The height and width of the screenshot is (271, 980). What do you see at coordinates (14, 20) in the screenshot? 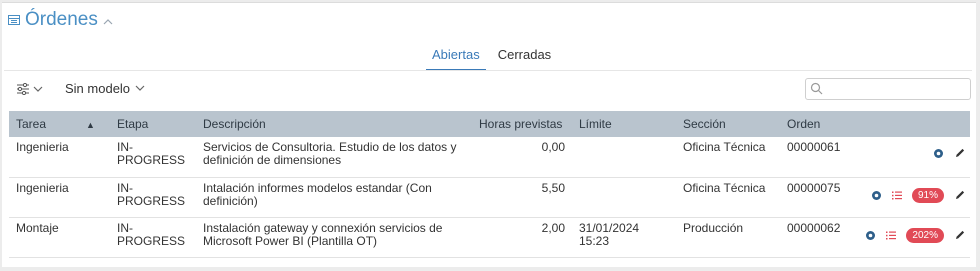
I see `table-icon` at bounding box center [14, 20].